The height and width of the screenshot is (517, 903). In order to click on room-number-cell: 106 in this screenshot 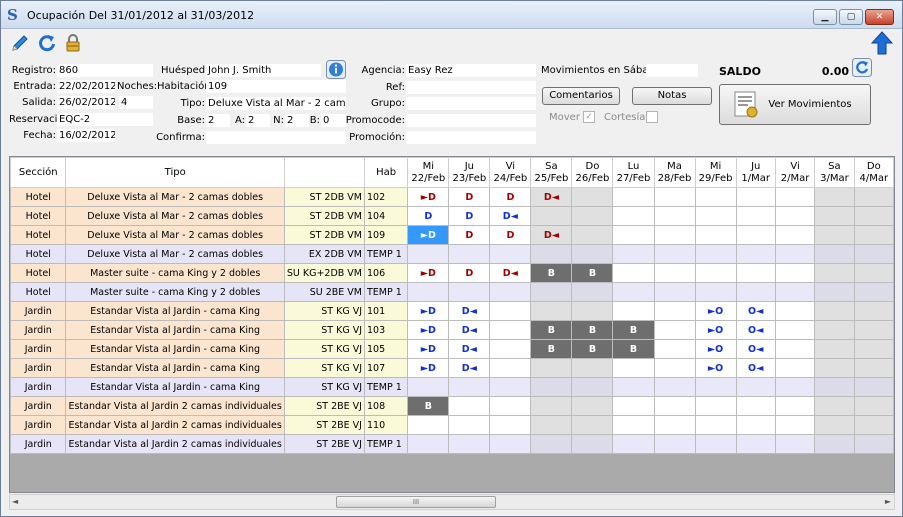, I will do `click(386, 273)`.